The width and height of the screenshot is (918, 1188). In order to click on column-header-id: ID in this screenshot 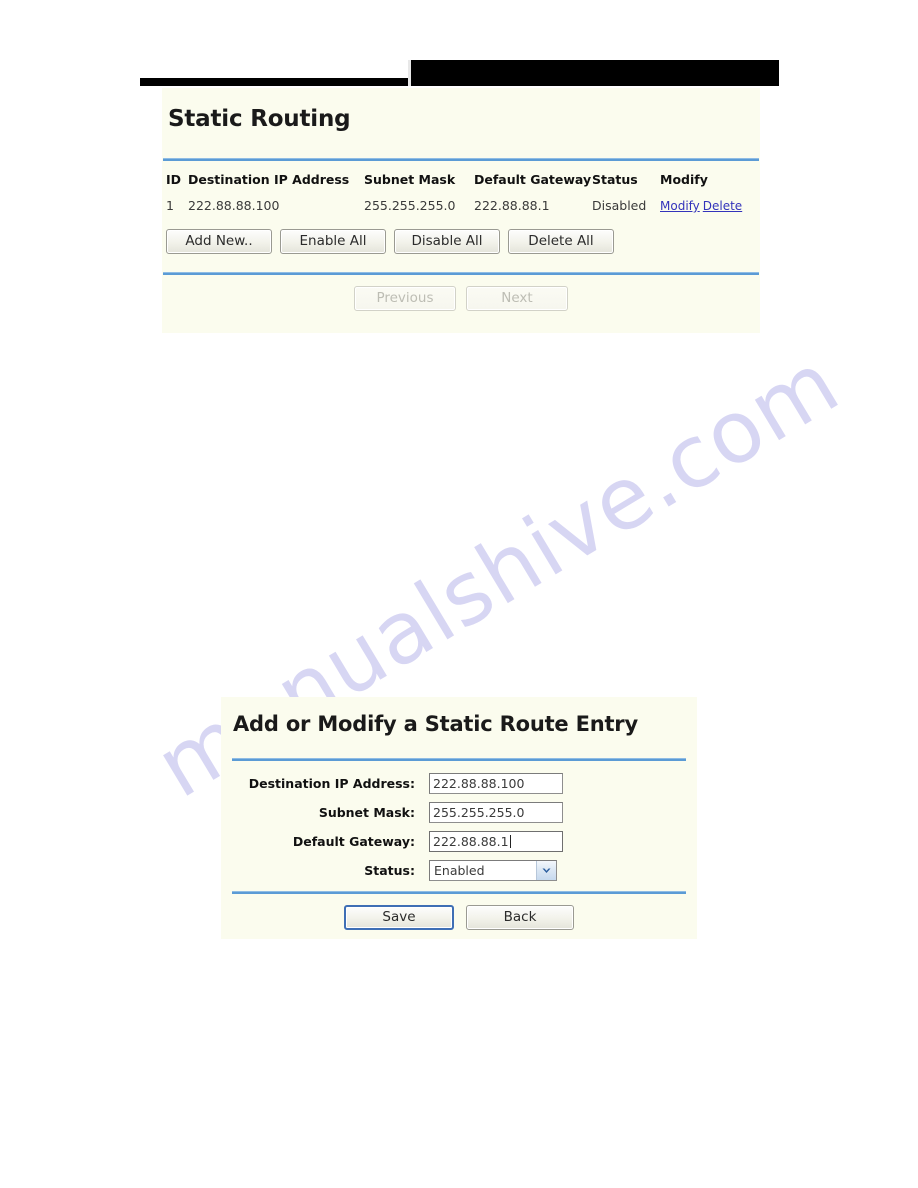, I will do `click(174, 179)`.